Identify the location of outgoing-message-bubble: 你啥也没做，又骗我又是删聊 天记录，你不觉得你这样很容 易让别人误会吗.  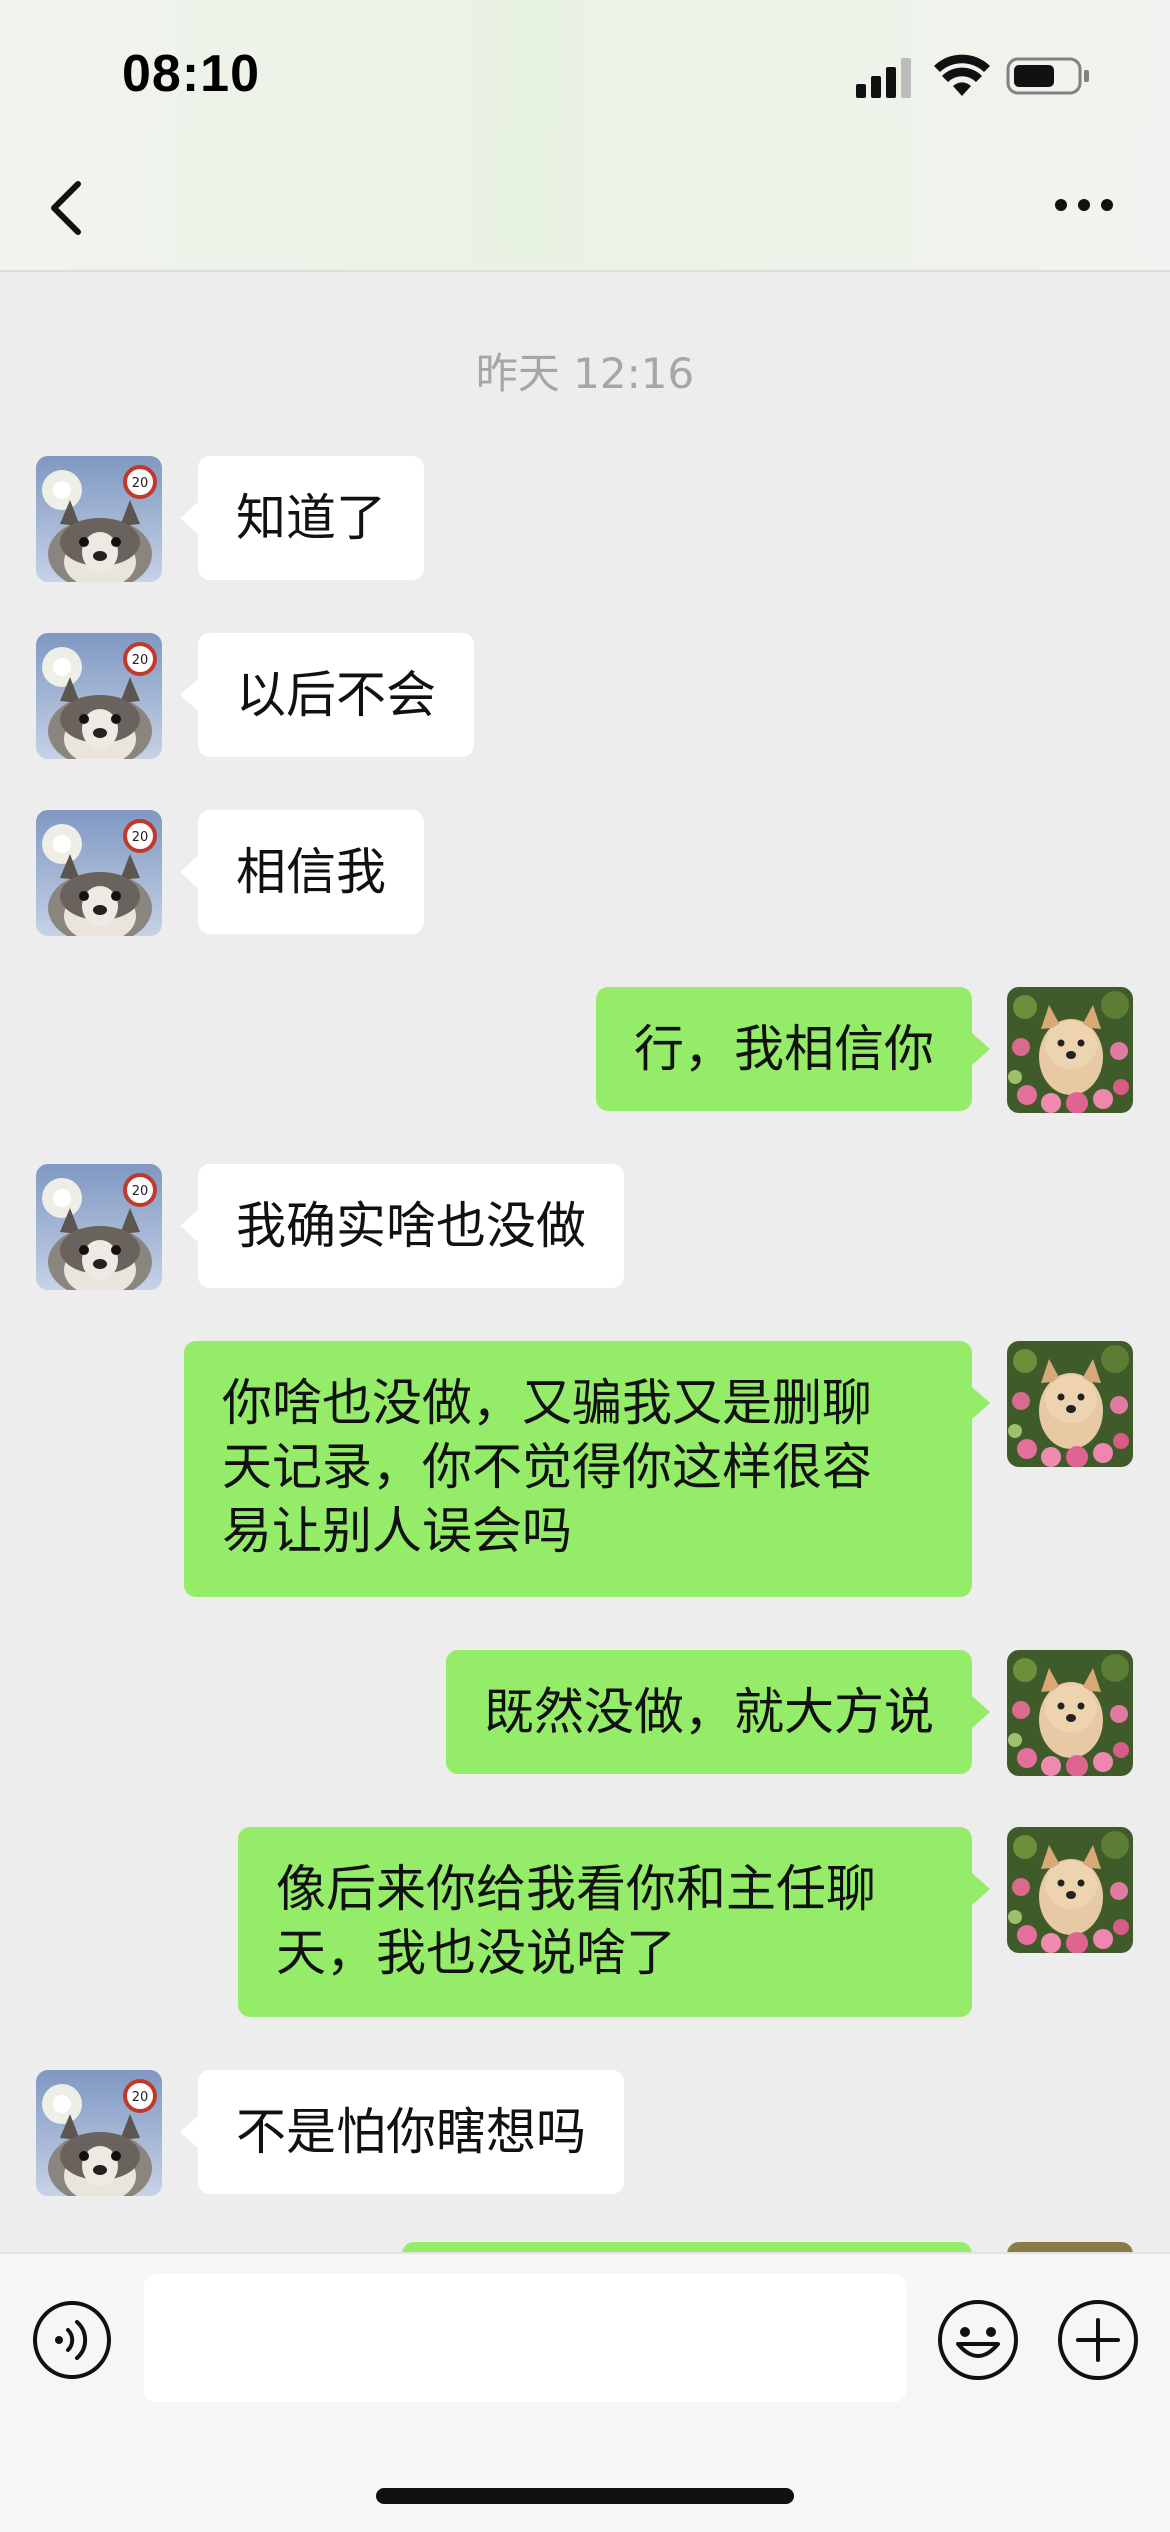
(587, 1469).